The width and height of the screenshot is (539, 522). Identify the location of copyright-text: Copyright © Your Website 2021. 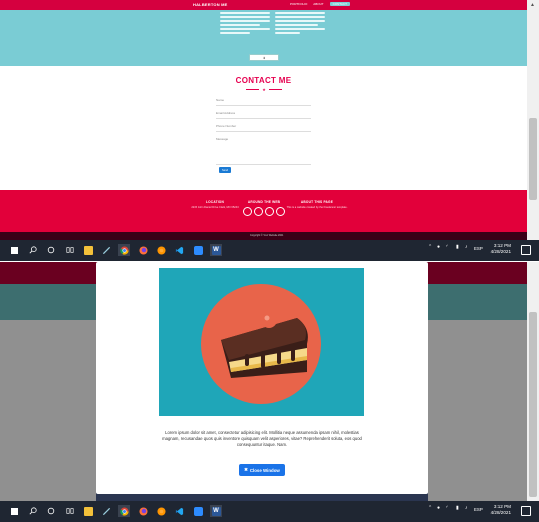
(267, 235).